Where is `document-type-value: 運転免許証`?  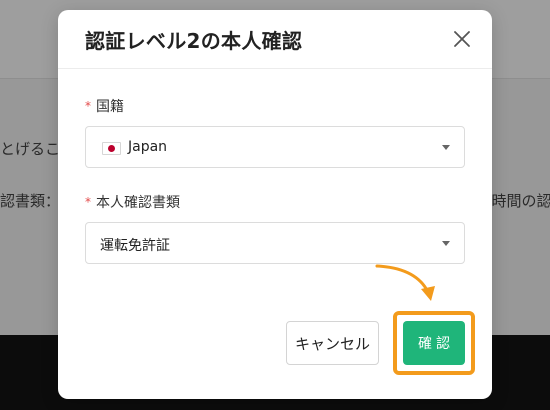
document-type-value: 運転免許証 is located at coordinates (135, 246).